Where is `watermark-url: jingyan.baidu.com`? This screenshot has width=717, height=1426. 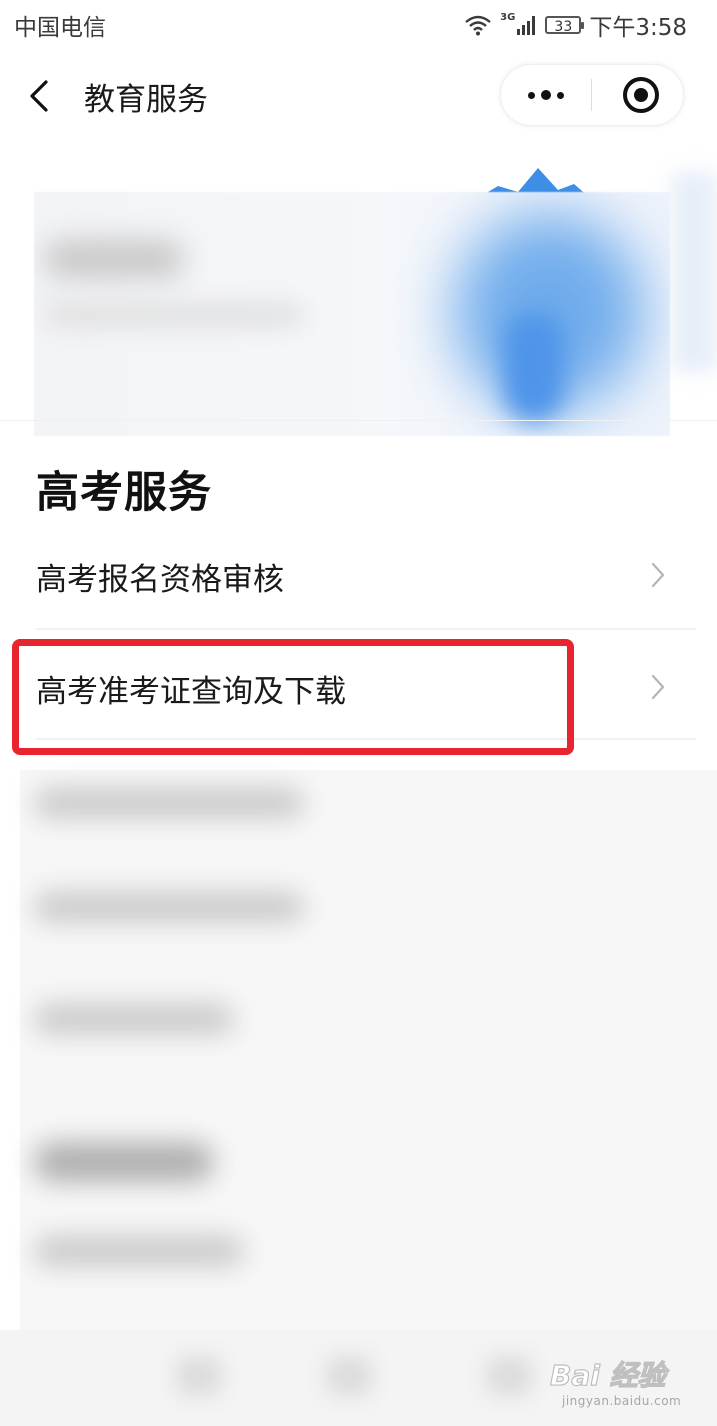
watermark-url: jingyan.baidu.com is located at coordinates (622, 1401).